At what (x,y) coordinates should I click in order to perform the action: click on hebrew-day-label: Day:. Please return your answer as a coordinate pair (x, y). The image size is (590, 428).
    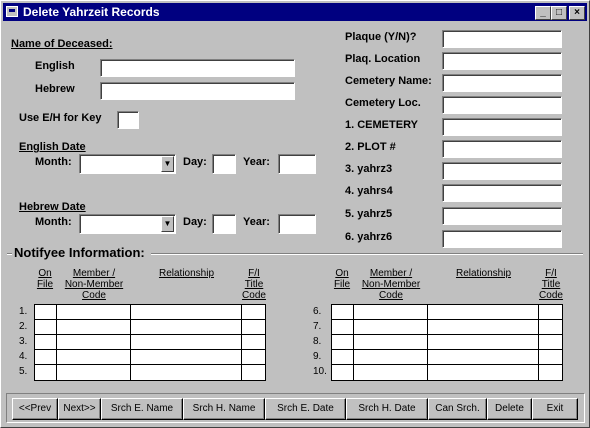
    Looking at the image, I should click on (195, 222).